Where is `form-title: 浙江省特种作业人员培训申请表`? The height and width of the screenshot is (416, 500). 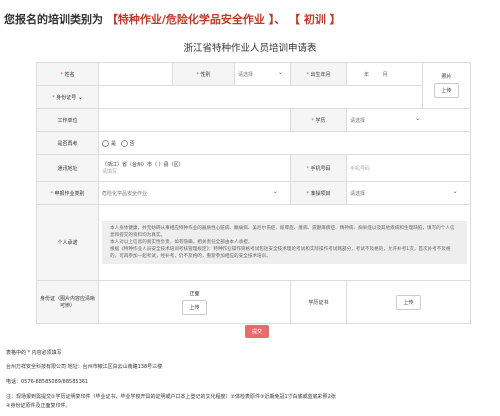
form-title: 浙江省特种作业人员培训申请表 is located at coordinates (250, 48).